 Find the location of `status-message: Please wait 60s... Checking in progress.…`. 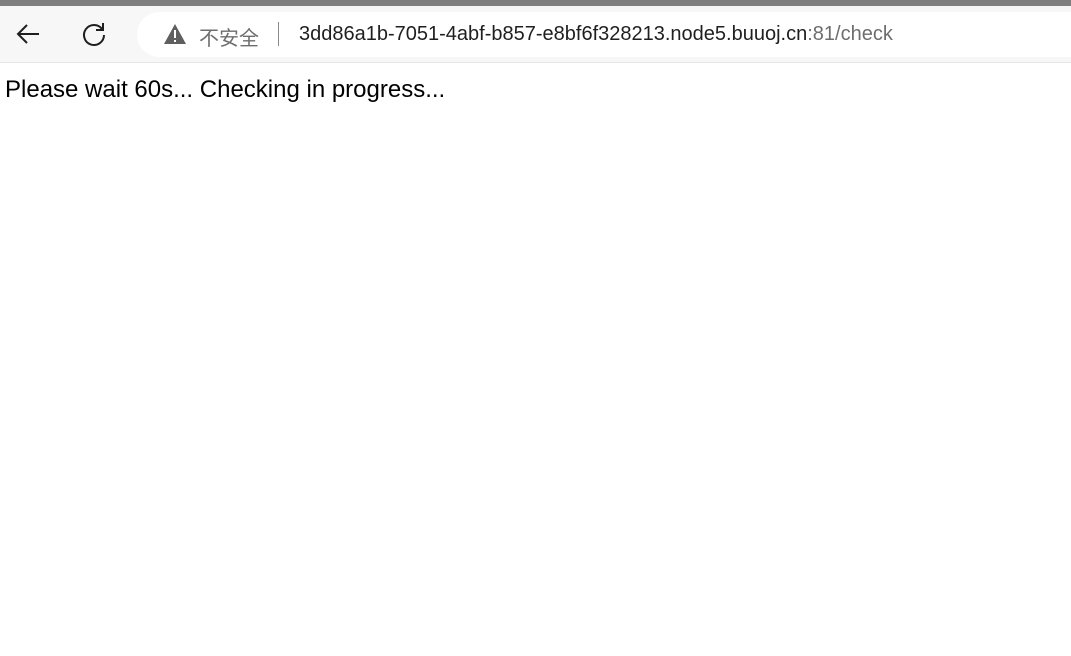

status-message: Please wait 60s... Checking in progress.… is located at coordinates (225, 89).